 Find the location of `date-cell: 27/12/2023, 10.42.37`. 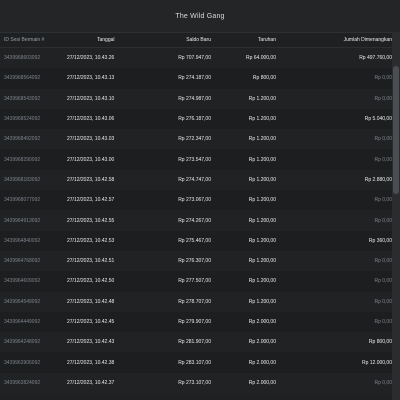

date-cell: 27/12/2023, 10.42.37 is located at coordinates (91, 382).